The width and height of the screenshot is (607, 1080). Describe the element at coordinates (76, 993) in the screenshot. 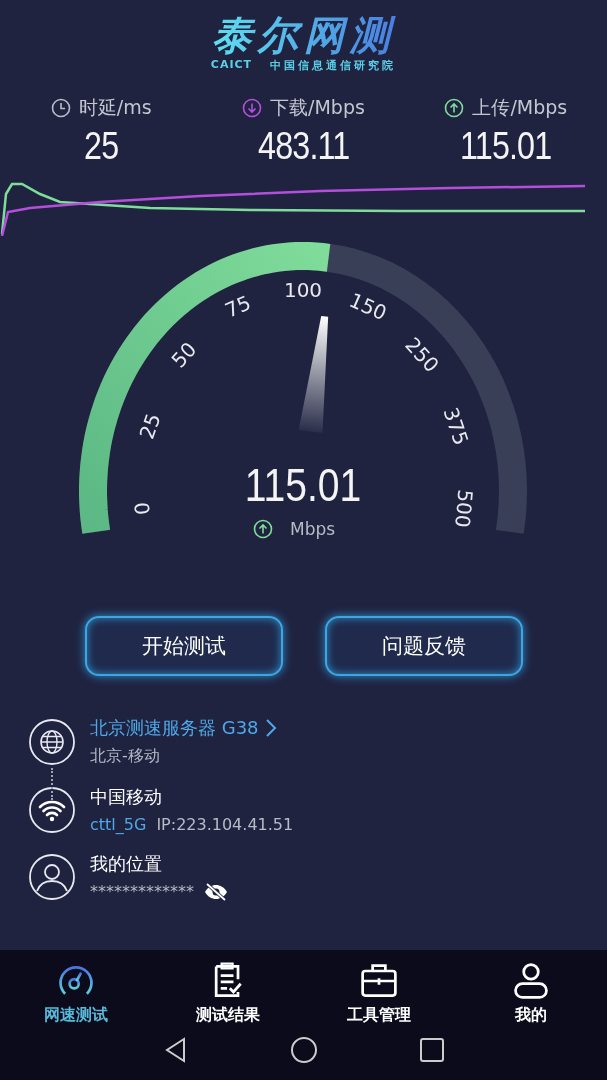

I see `nav-tab: 网速测试` at that location.